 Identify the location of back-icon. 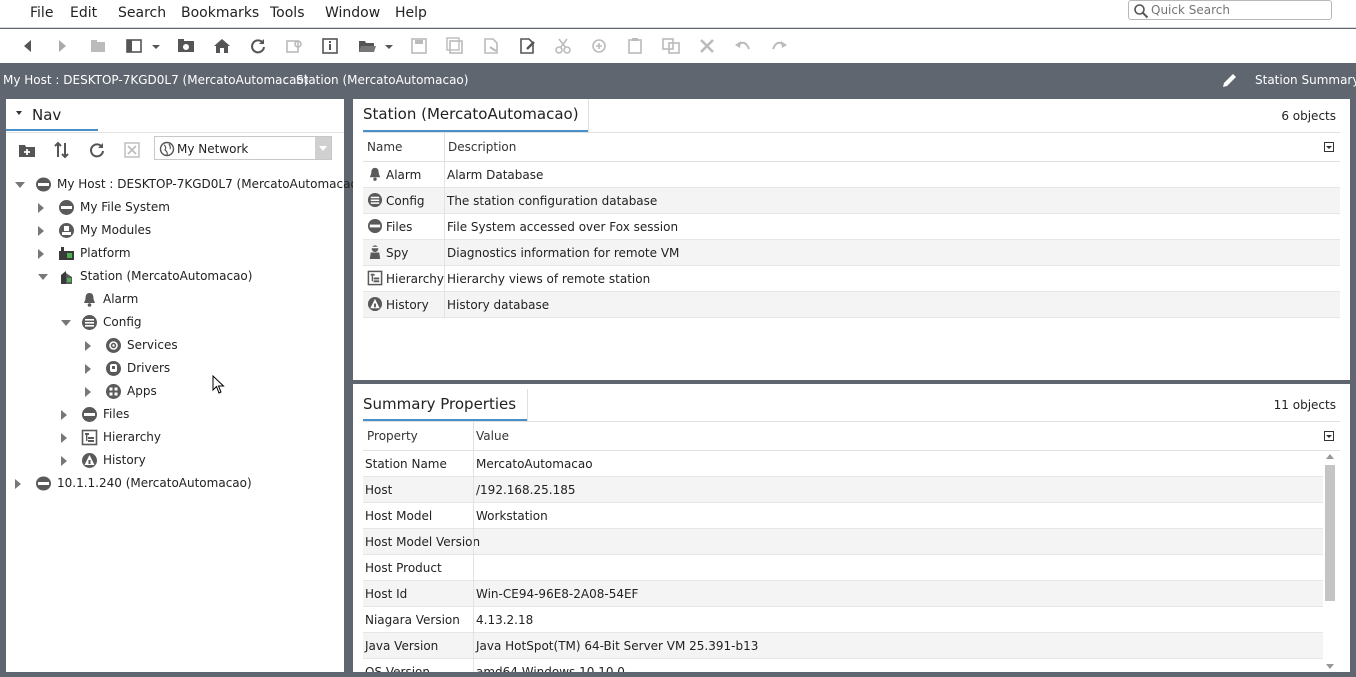
(28, 46).